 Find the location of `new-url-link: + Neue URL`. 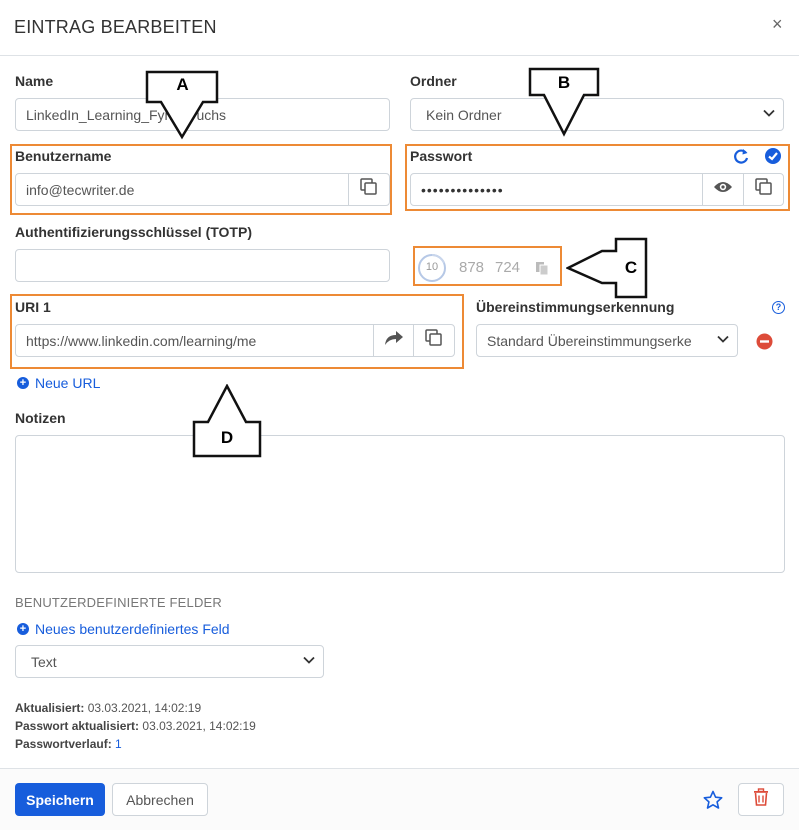

new-url-link: + Neue URL is located at coordinates (58, 383).